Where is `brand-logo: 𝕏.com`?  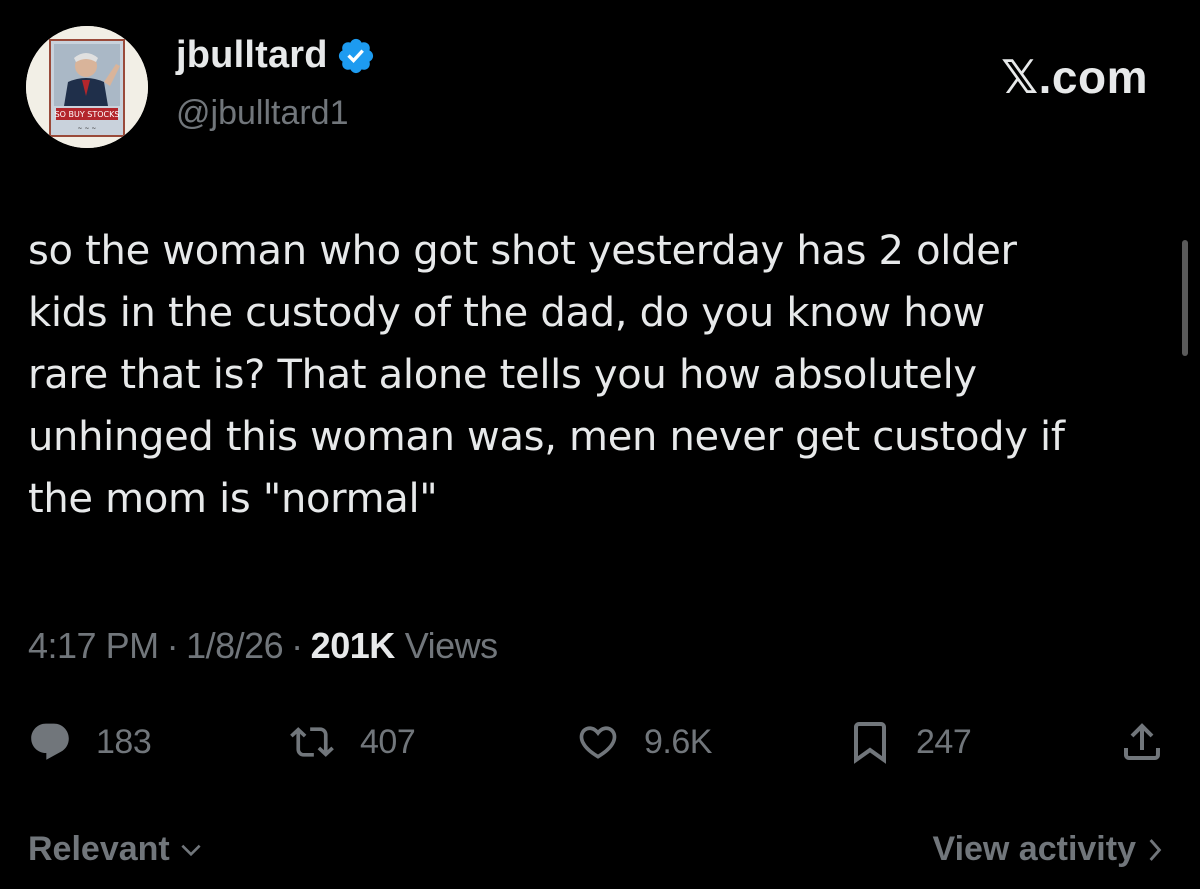 brand-logo: 𝕏.com is located at coordinates (1074, 77).